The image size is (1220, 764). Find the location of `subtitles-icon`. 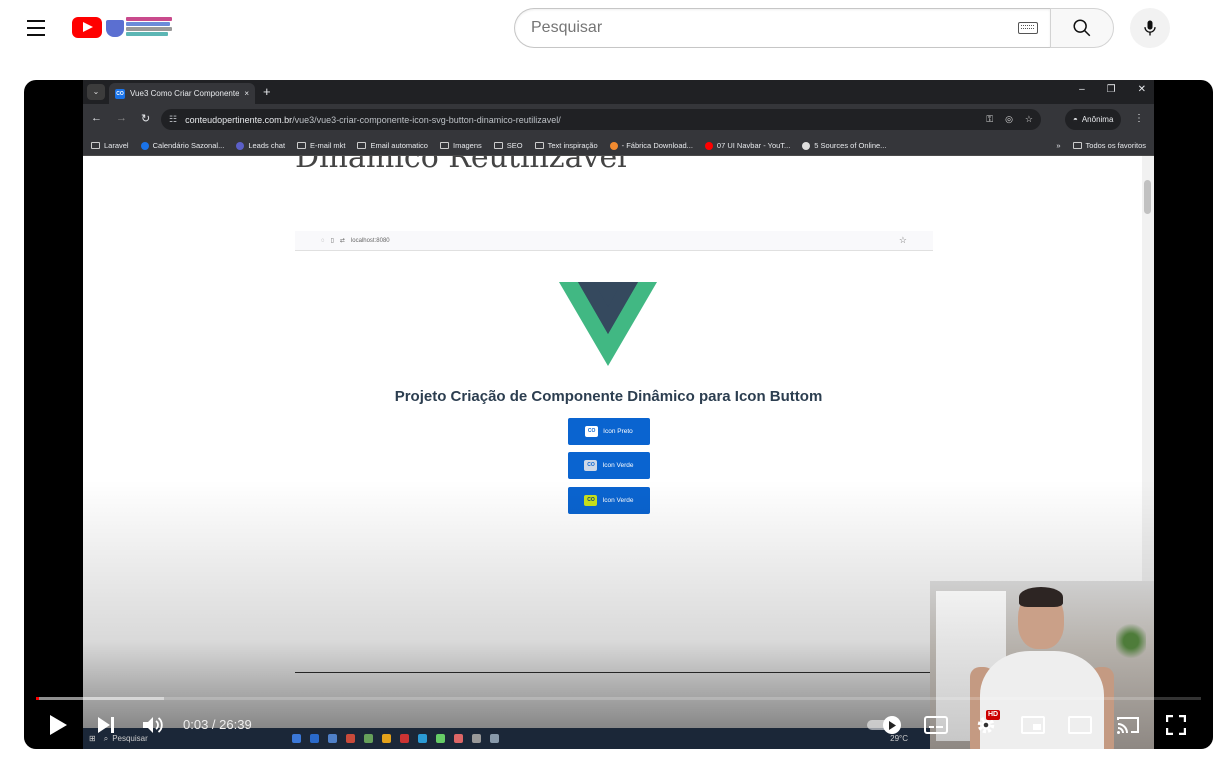

subtitles-icon is located at coordinates (936, 725).